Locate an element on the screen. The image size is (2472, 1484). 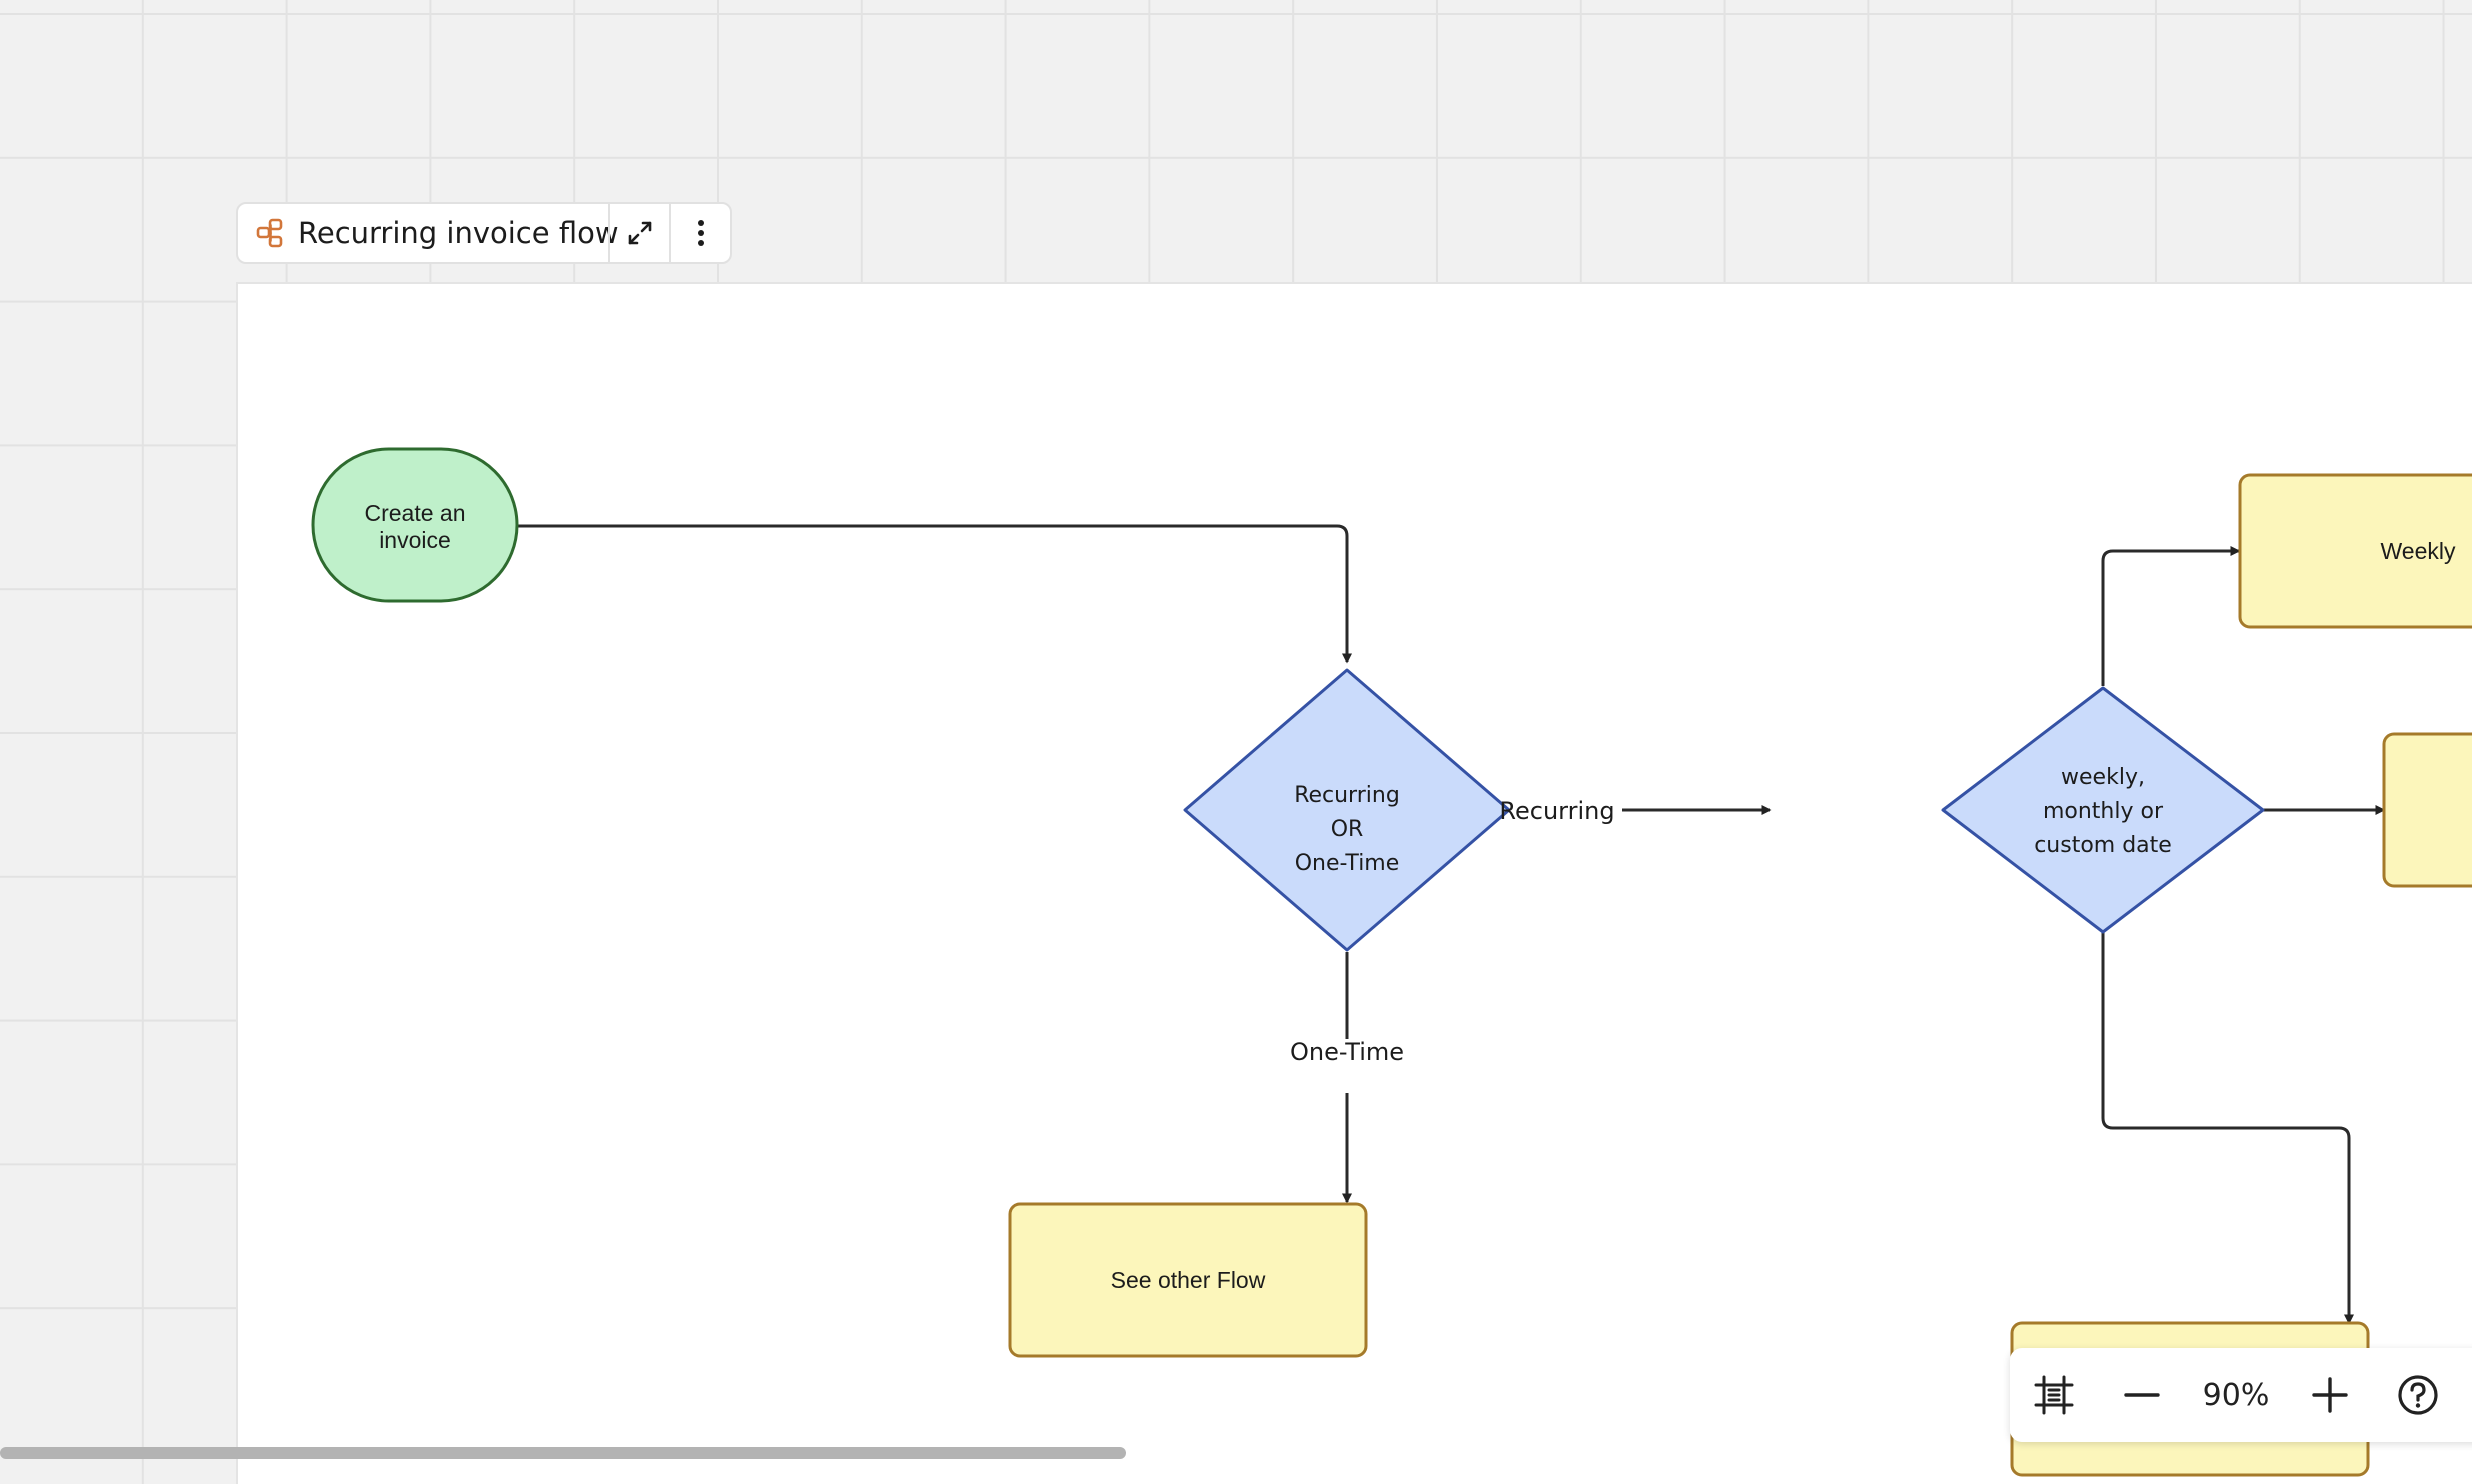
svg-text: OR is located at coordinates (1347, 829).